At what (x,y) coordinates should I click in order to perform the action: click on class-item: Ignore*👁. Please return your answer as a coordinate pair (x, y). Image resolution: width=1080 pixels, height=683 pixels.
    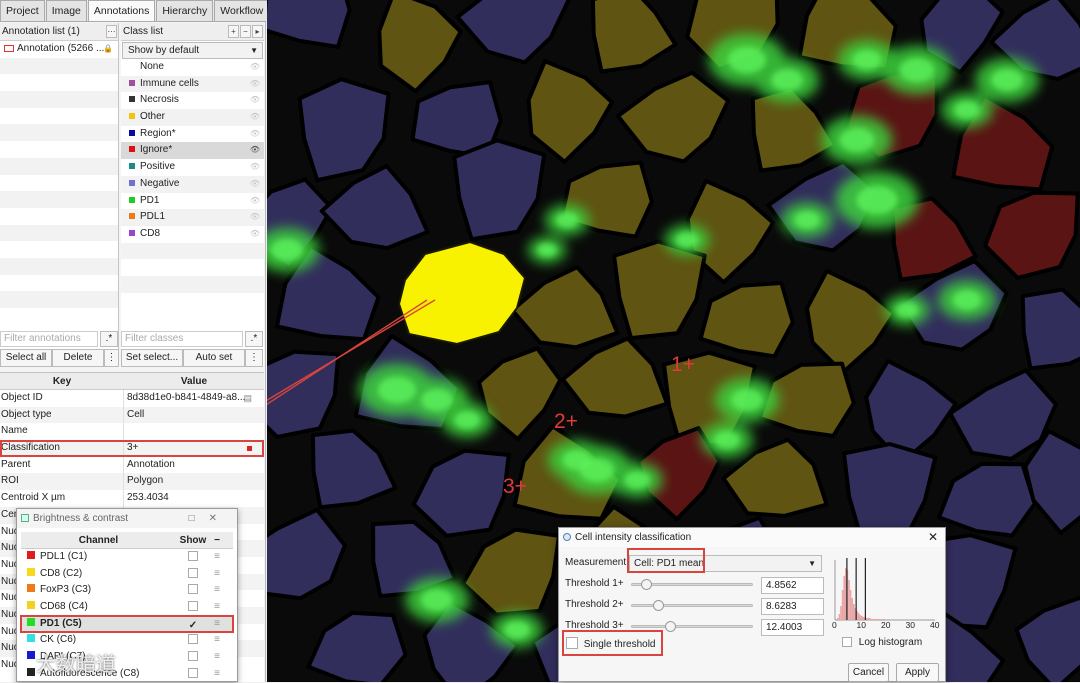
    Looking at the image, I should click on (192, 150).